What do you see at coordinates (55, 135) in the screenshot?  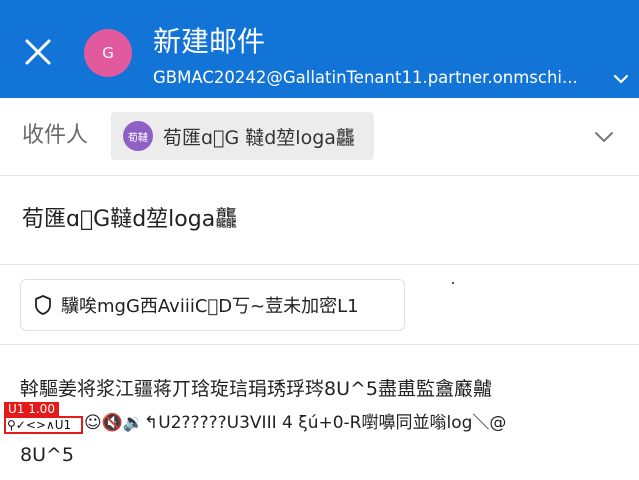 I see `to-label: 收件人` at bounding box center [55, 135].